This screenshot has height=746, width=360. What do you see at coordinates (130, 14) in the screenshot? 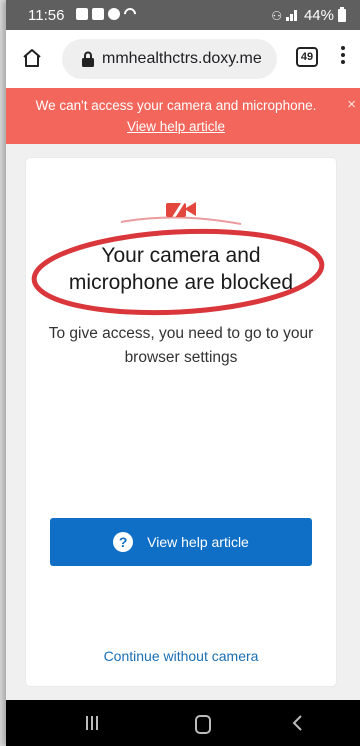
I see `wifi-icon` at bounding box center [130, 14].